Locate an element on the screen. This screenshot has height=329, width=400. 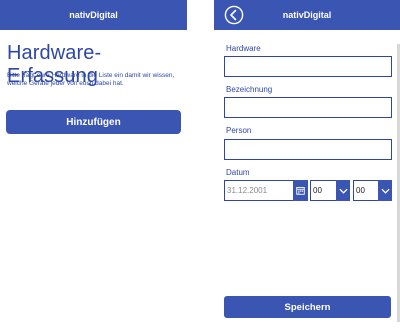
date-placeholder: 31.12.2001 is located at coordinates (247, 190).